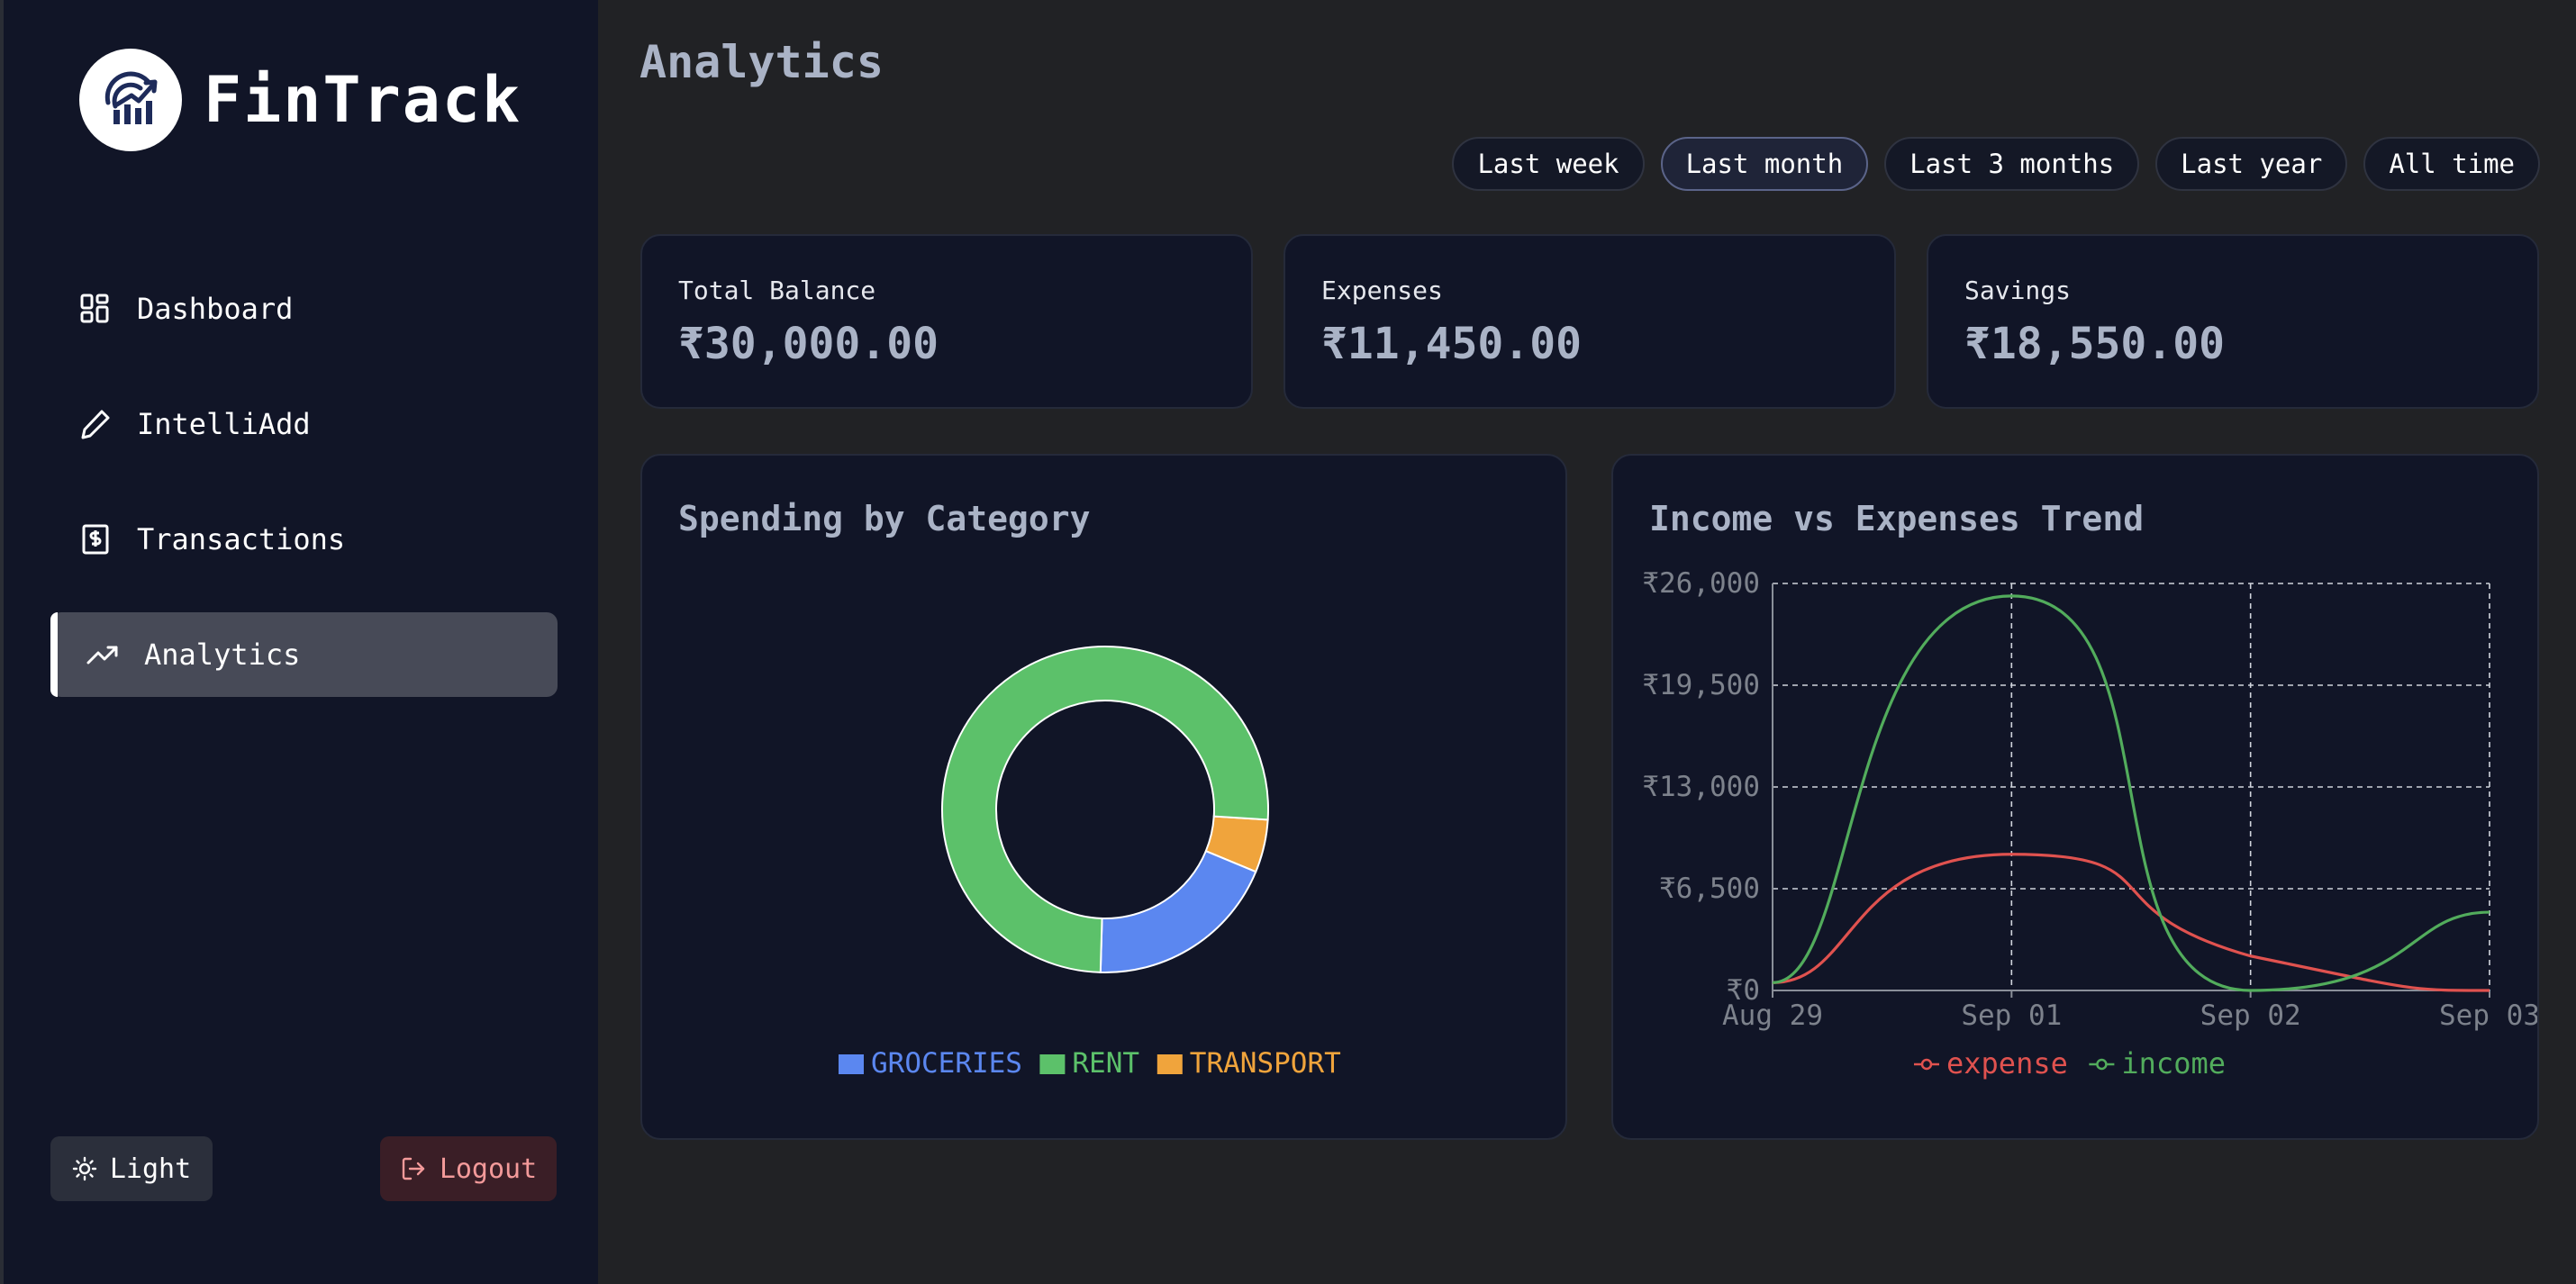 Image resolution: width=2576 pixels, height=1284 pixels. Describe the element at coordinates (1090, 863) in the screenshot. I see `spending-donut-chart: GROCERIES RENT TRANSPORT` at that location.